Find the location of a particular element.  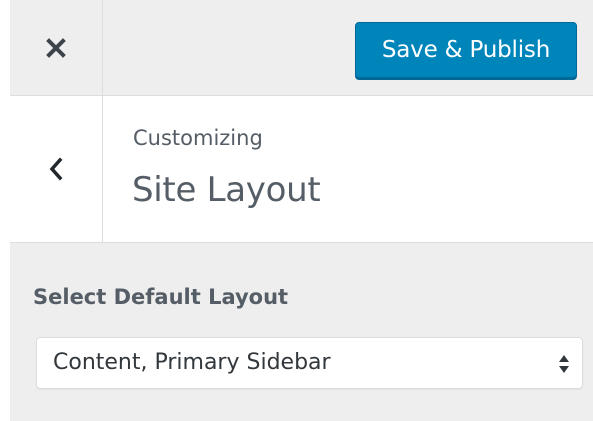

layout-select-label: Select Default Layout is located at coordinates (161, 297).